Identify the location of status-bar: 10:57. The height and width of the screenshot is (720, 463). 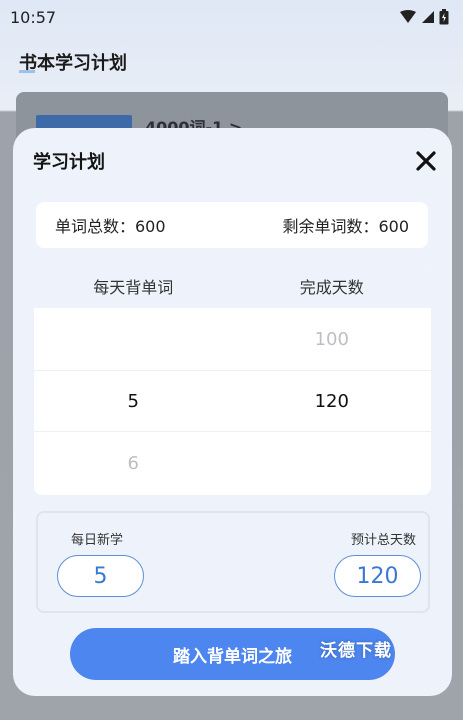
(231, 17).